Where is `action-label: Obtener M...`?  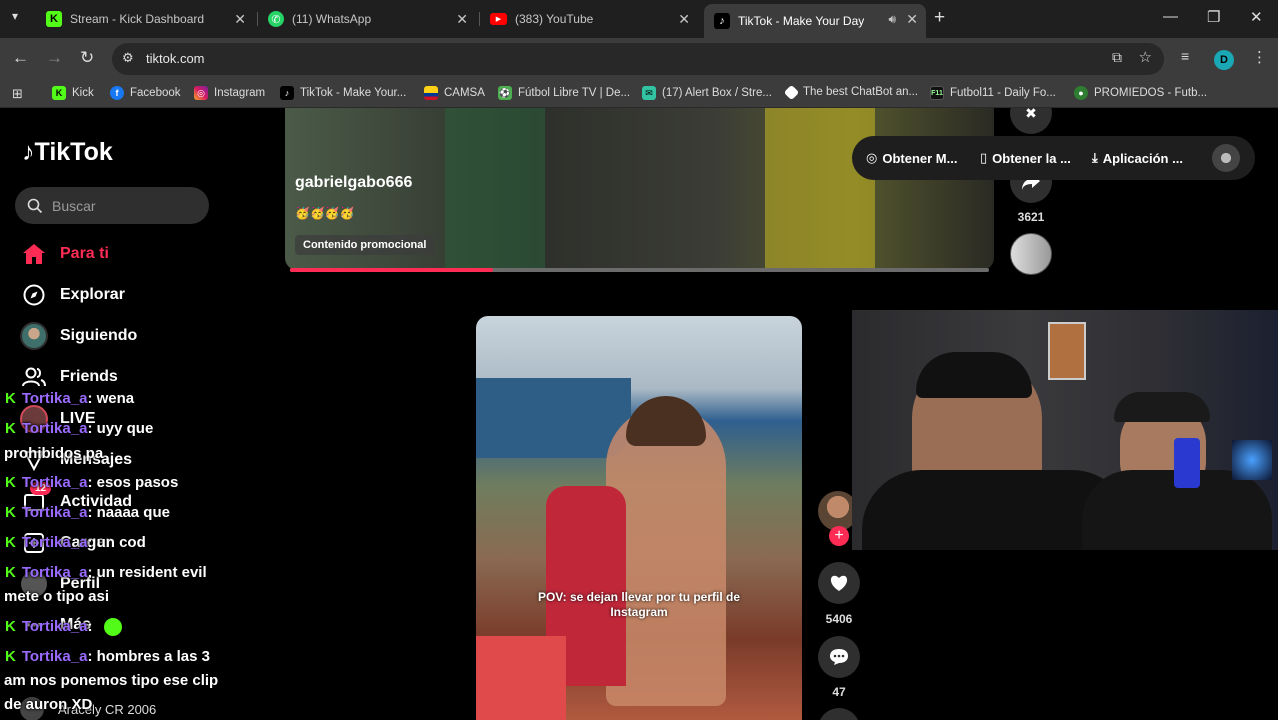 action-label: Obtener M... is located at coordinates (920, 158).